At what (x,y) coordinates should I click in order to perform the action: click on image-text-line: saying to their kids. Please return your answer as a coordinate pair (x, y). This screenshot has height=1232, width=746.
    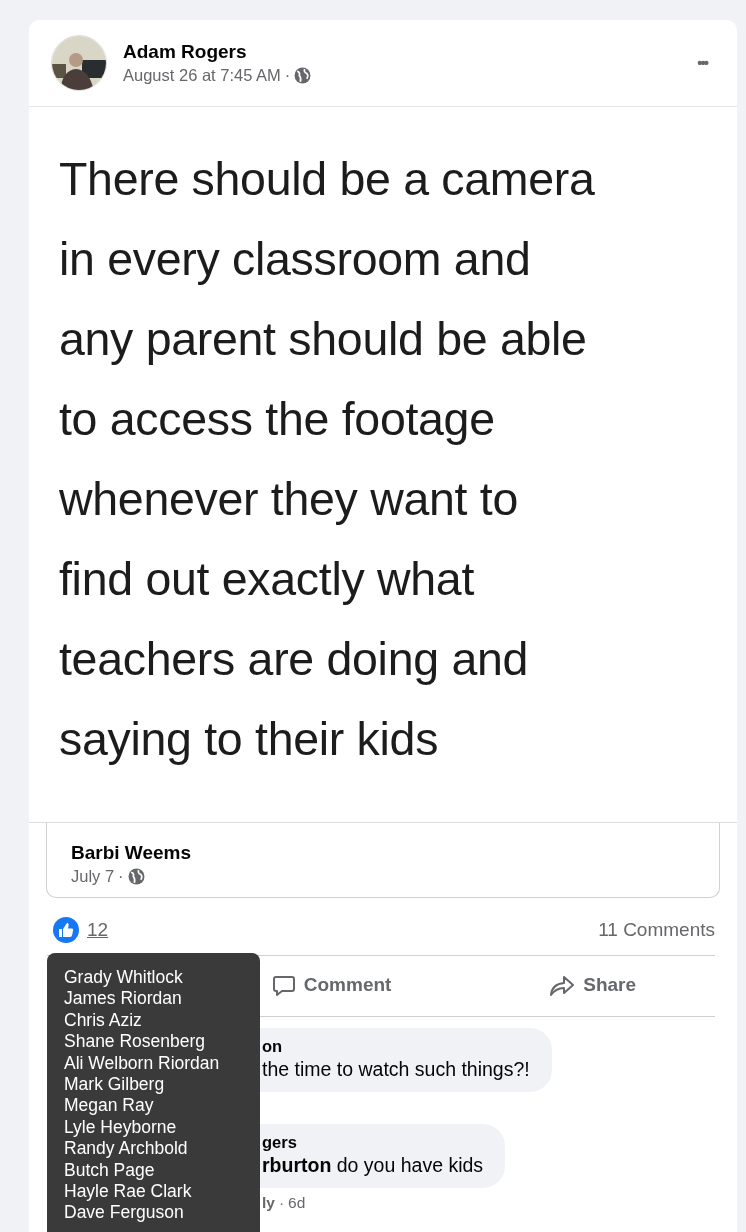
    Looking at the image, I should click on (249, 739).